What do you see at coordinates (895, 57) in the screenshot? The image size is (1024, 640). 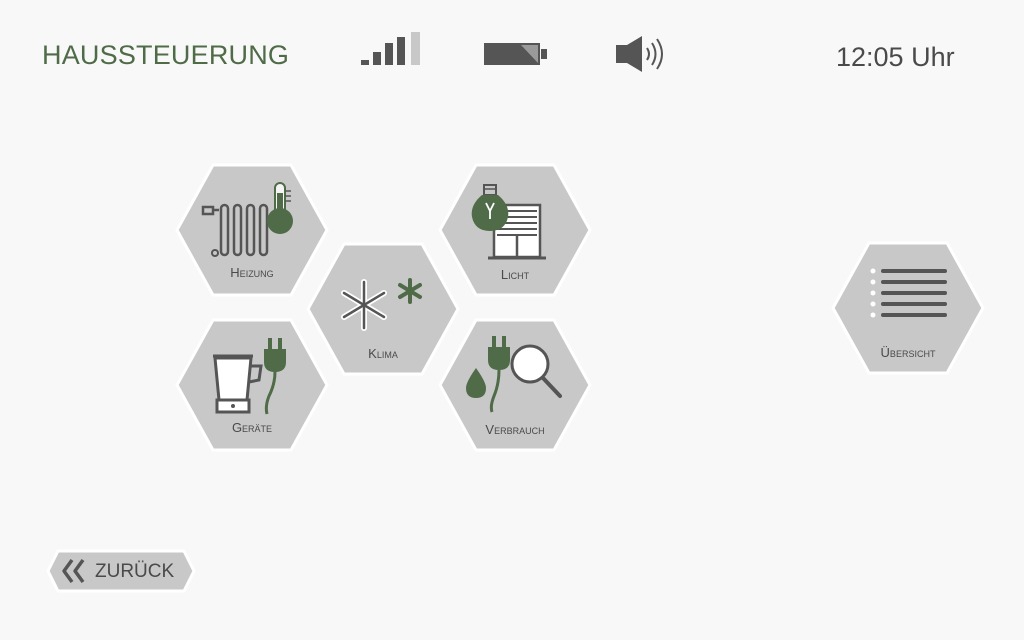 I see `clock: 12:05 Uhr` at bounding box center [895, 57].